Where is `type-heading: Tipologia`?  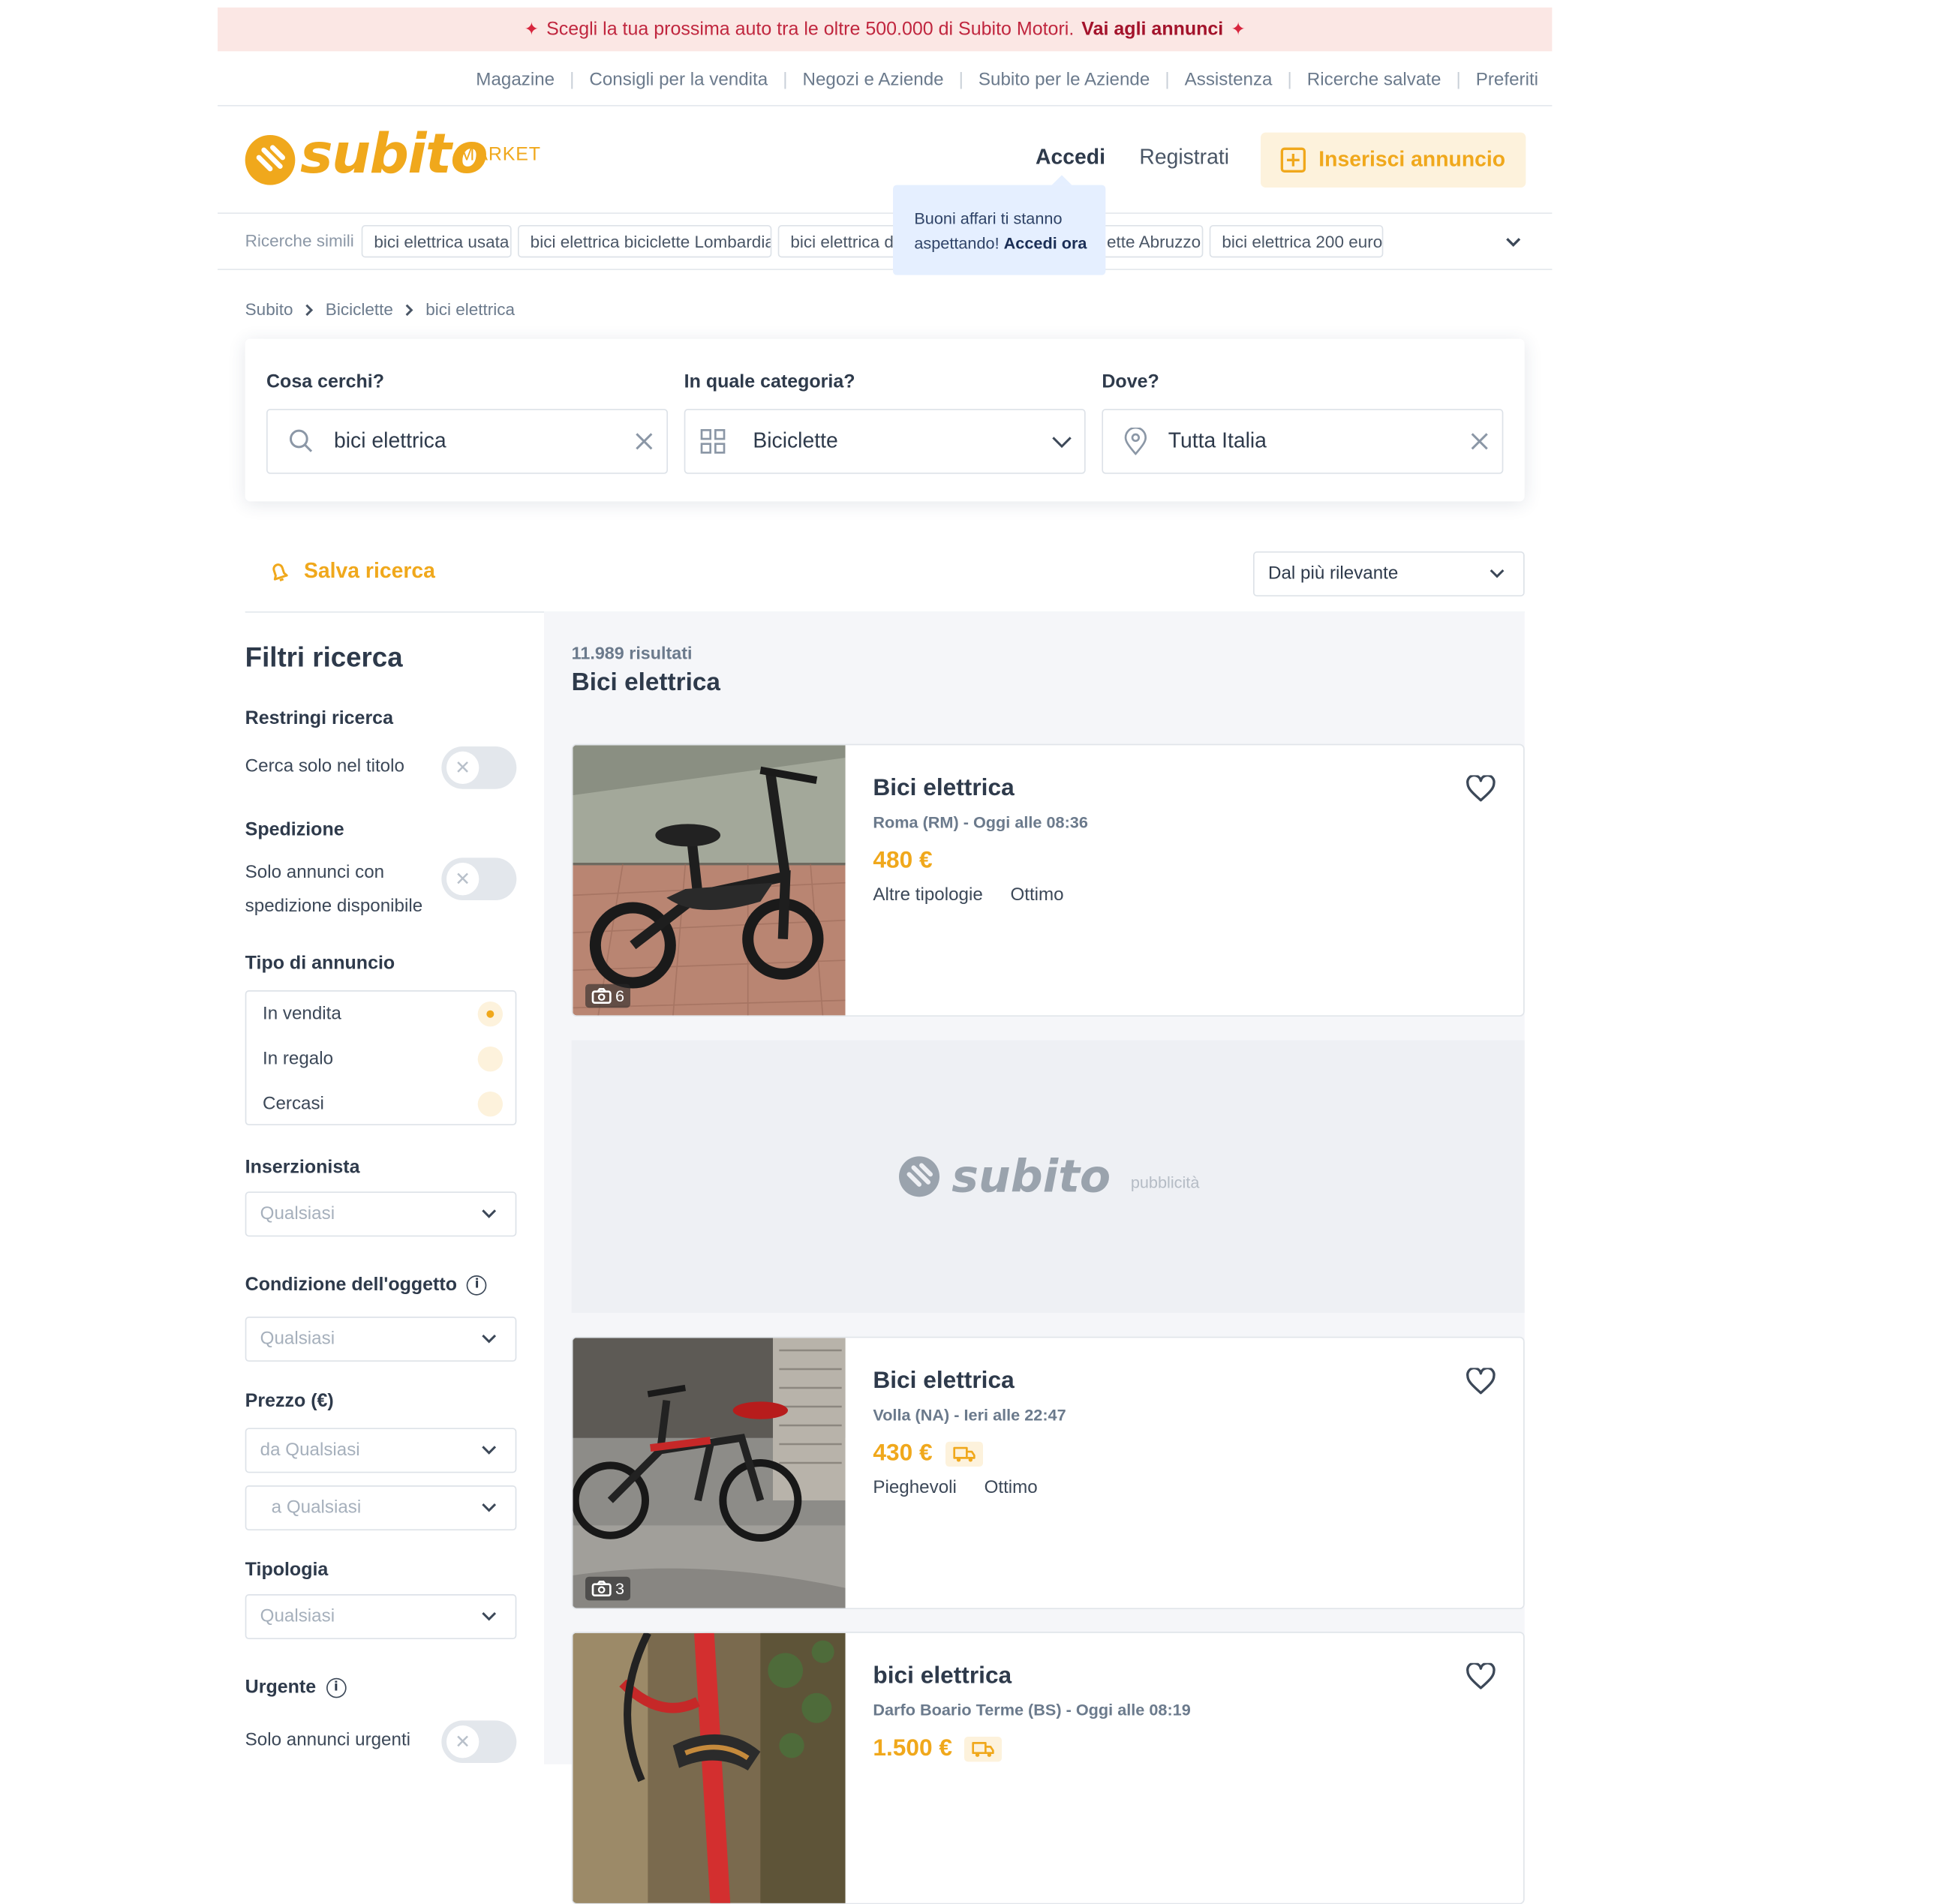
type-heading: Tipologia is located at coordinates (287, 1570).